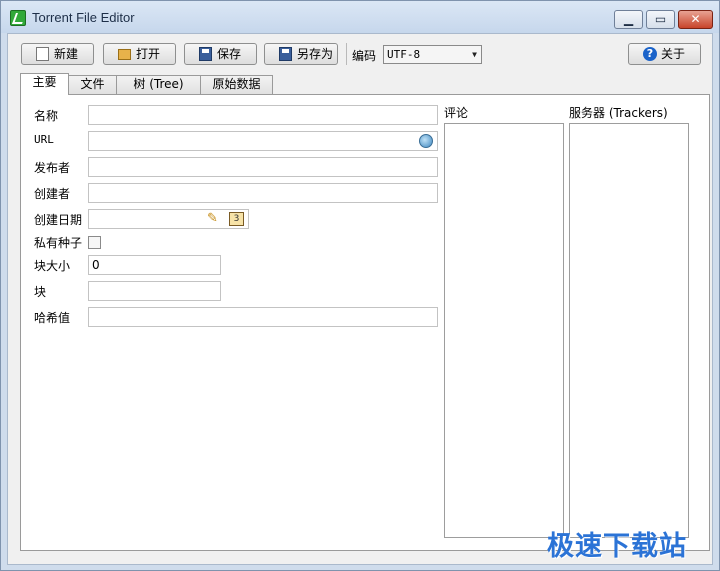 This screenshot has height=571, width=720. I want to click on tab-raw-data-label: 原始数据, so click(236, 84).